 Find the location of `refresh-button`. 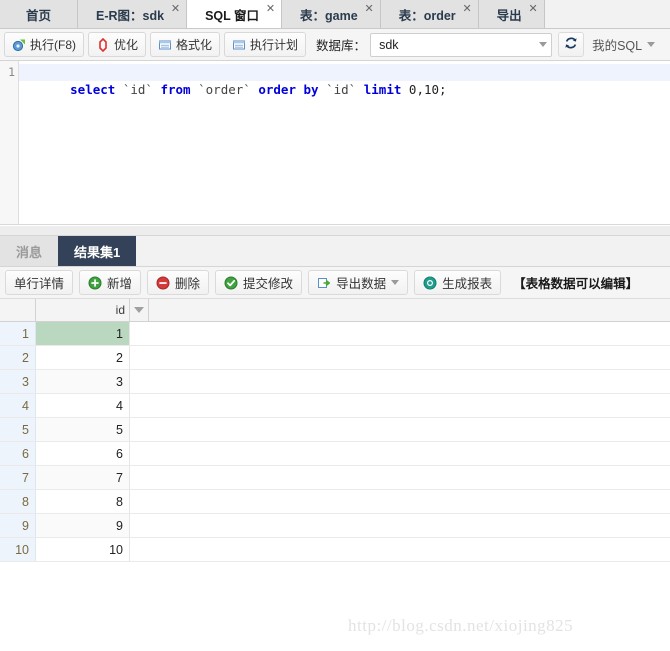

refresh-button is located at coordinates (571, 44).